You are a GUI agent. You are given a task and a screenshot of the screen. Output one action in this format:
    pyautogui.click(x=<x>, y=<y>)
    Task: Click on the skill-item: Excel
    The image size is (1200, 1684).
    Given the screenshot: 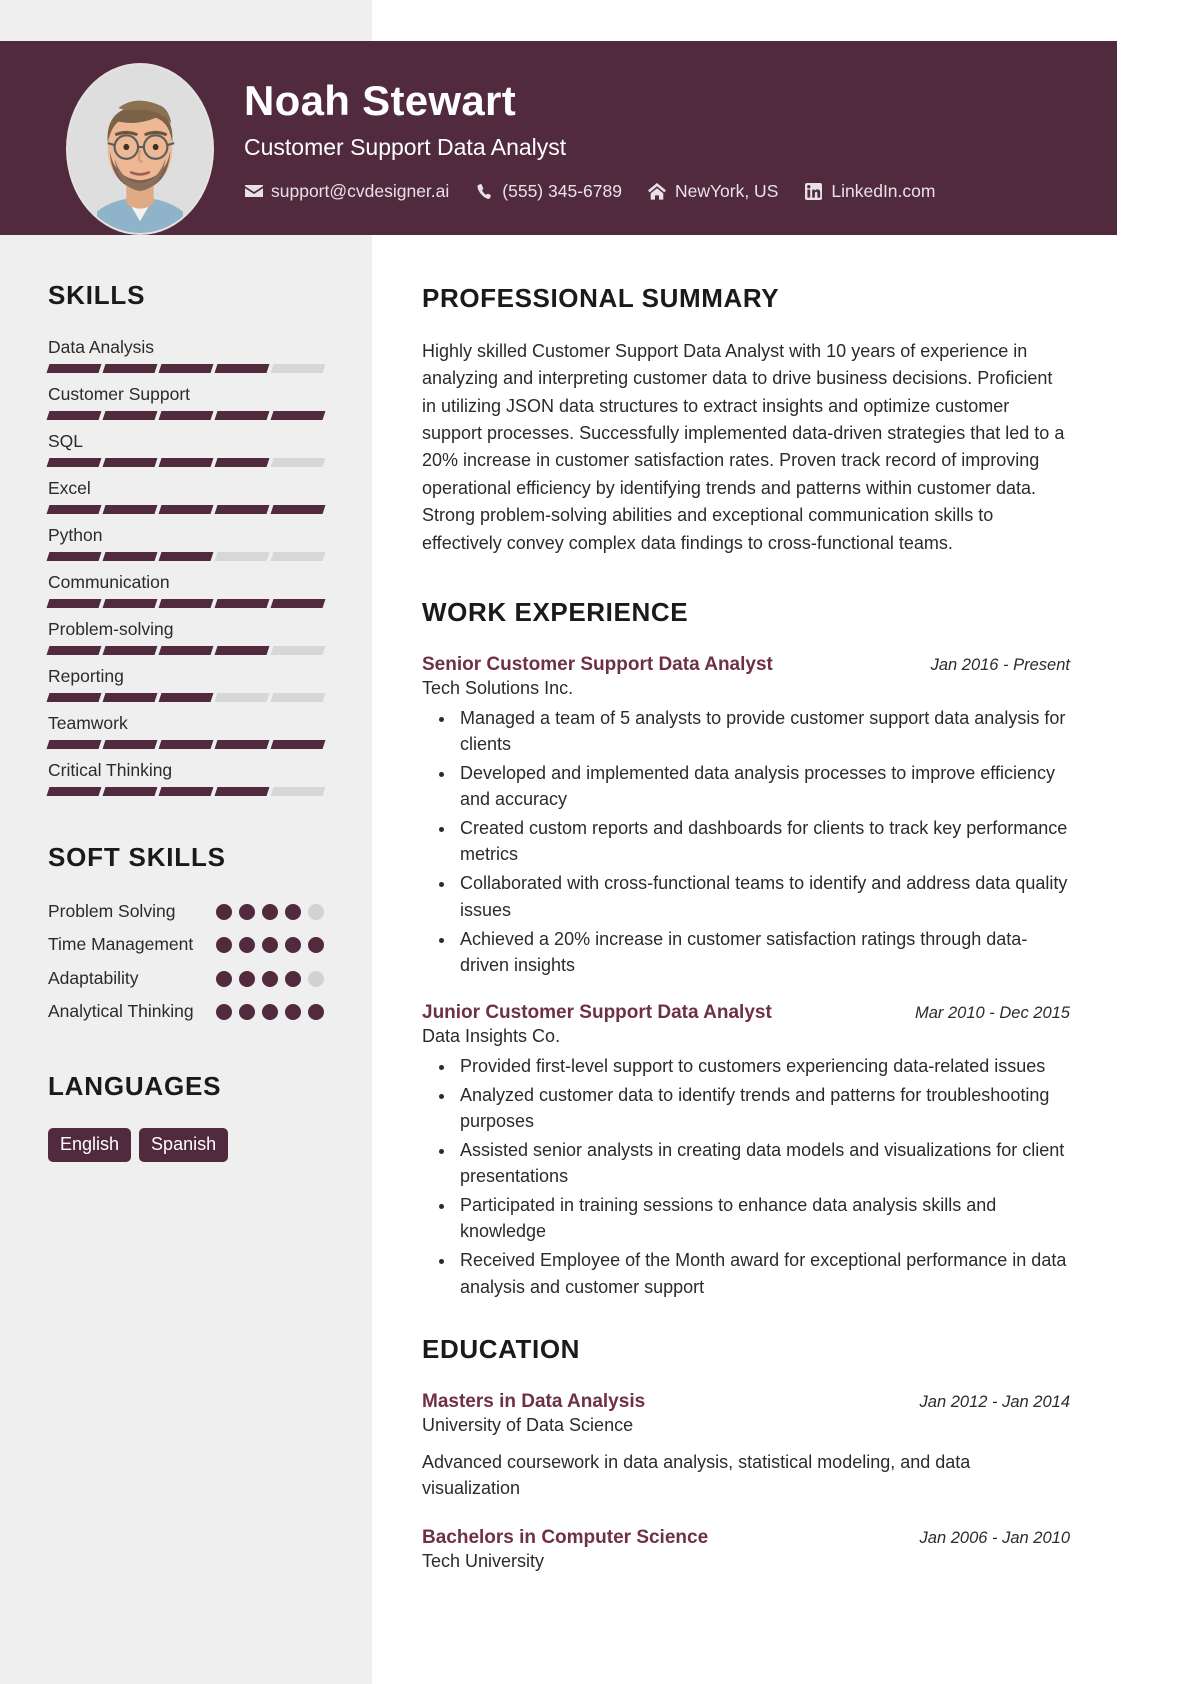 What is the action you would take?
    pyautogui.click(x=186, y=496)
    